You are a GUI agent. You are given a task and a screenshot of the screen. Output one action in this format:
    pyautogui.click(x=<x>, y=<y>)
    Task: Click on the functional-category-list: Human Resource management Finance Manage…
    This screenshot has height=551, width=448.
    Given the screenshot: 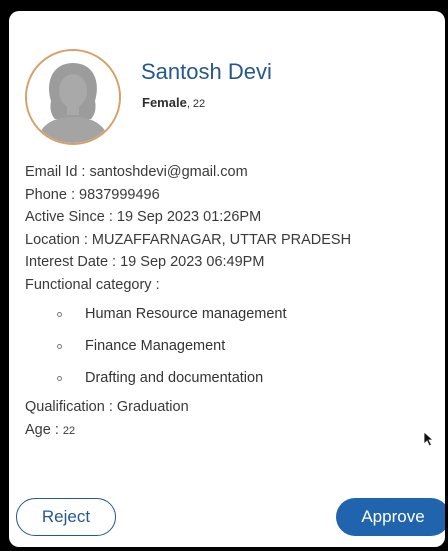 What is the action you would take?
    pyautogui.click(x=188, y=348)
    